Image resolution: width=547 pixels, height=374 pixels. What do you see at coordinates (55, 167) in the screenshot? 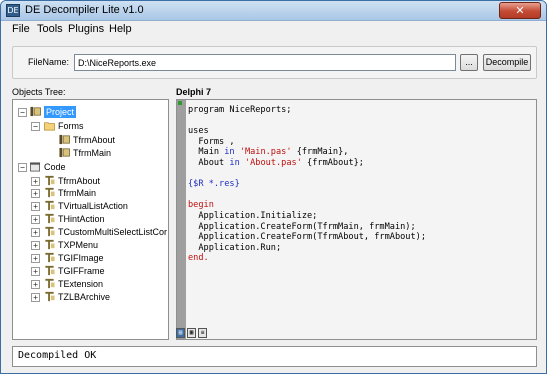
I see `tree-label-code: Code` at bounding box center [55, 167].